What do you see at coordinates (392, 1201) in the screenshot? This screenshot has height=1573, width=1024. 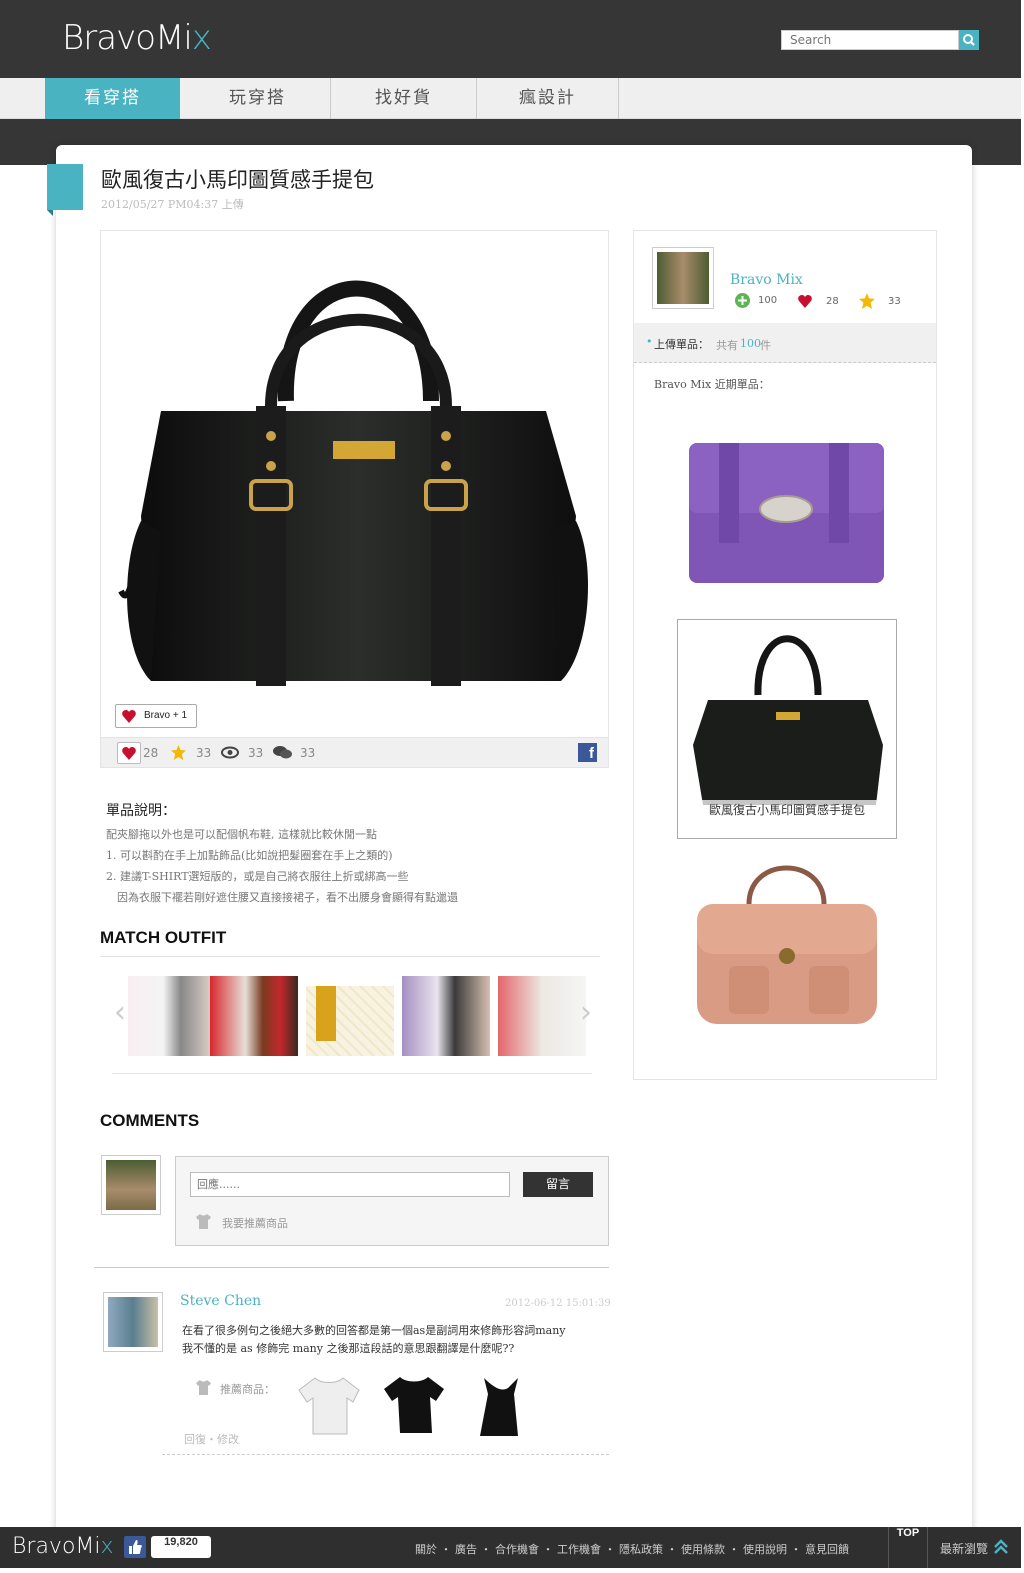 I see `comment-form` at bounding box center [392, 1201].